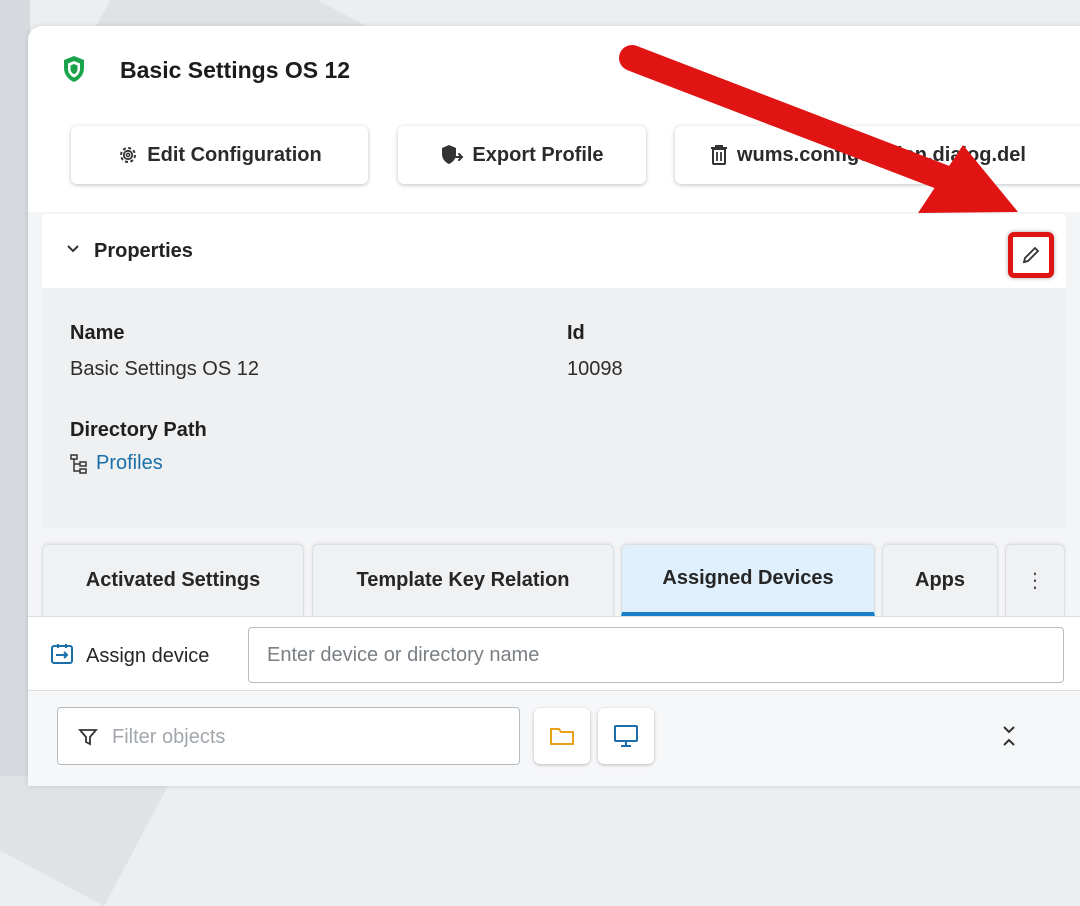 The height and width of the screenshot is (906, 1080). What do you see at coordinates (74, 69) in the screenshot?
I see `shield-icon` at bounding box center [74, 69].